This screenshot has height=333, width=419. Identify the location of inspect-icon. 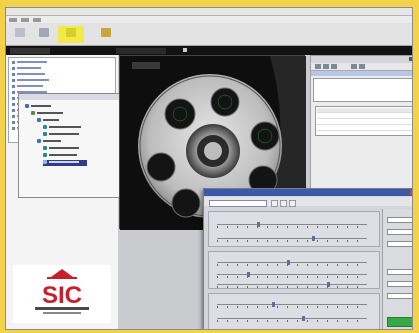
(106, 32).